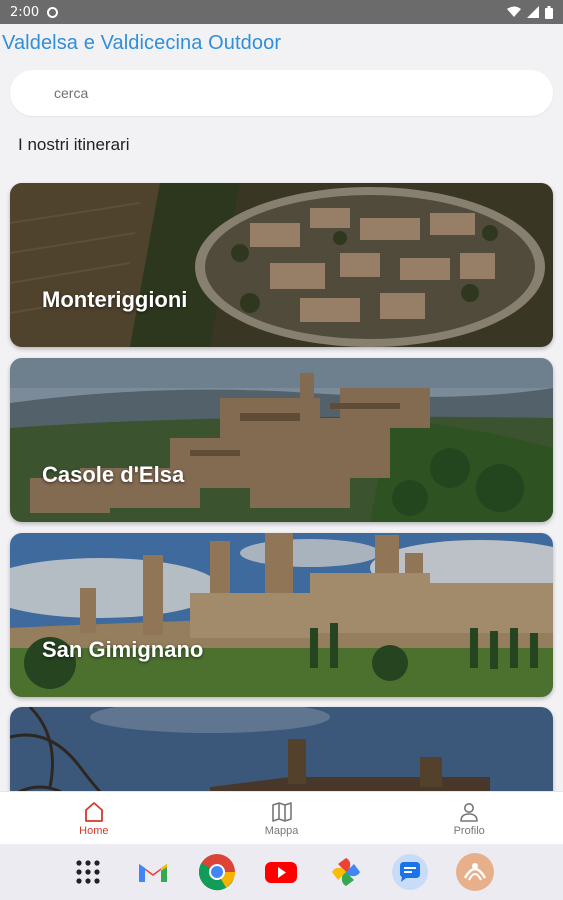  Describe the element at coordinates (88, 872) in the screenshot. I see `app-drawer-icon` at that location.